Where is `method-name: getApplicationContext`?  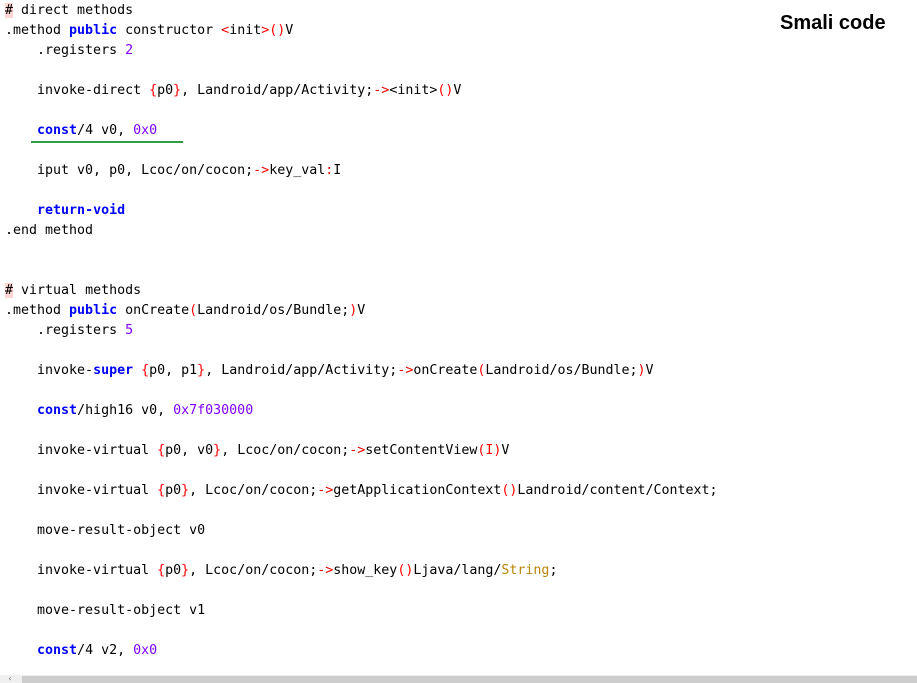 method-name: getApplicationContext is located at coordinates (417, 490).